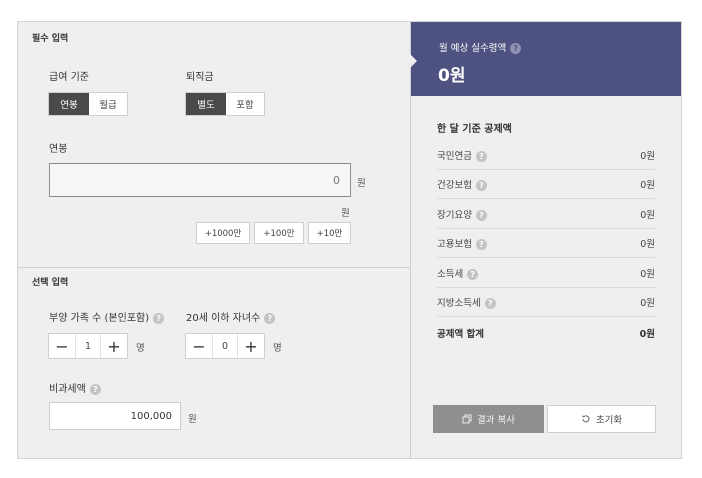  Describe the element at coordinates (214, 267) in the screenshot. I see `section-divider` at that location.